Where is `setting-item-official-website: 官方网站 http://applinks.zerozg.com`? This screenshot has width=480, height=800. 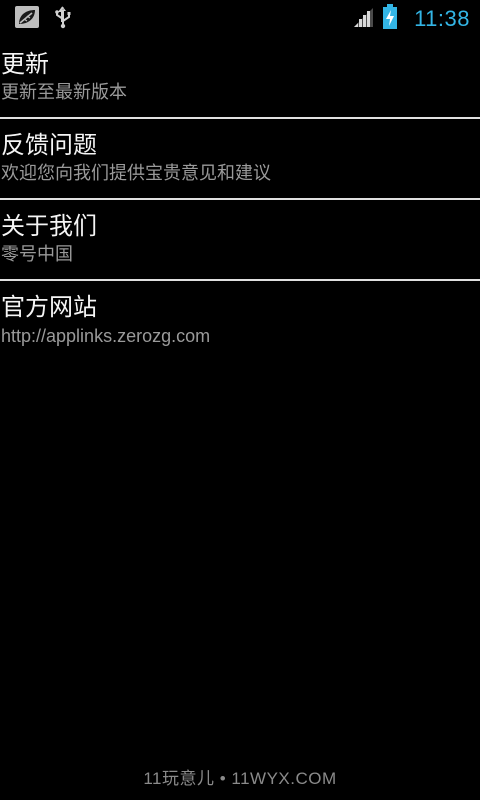
setting-item-official-website: 官方网站 http://applinks.zerozg.com is located at coordinates (240, 321).